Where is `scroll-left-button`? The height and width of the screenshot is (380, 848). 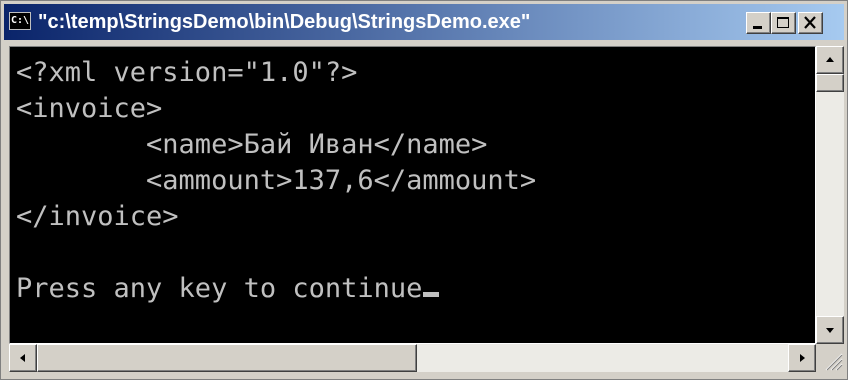 scroll-left-button is located at coordinates (23, 358).